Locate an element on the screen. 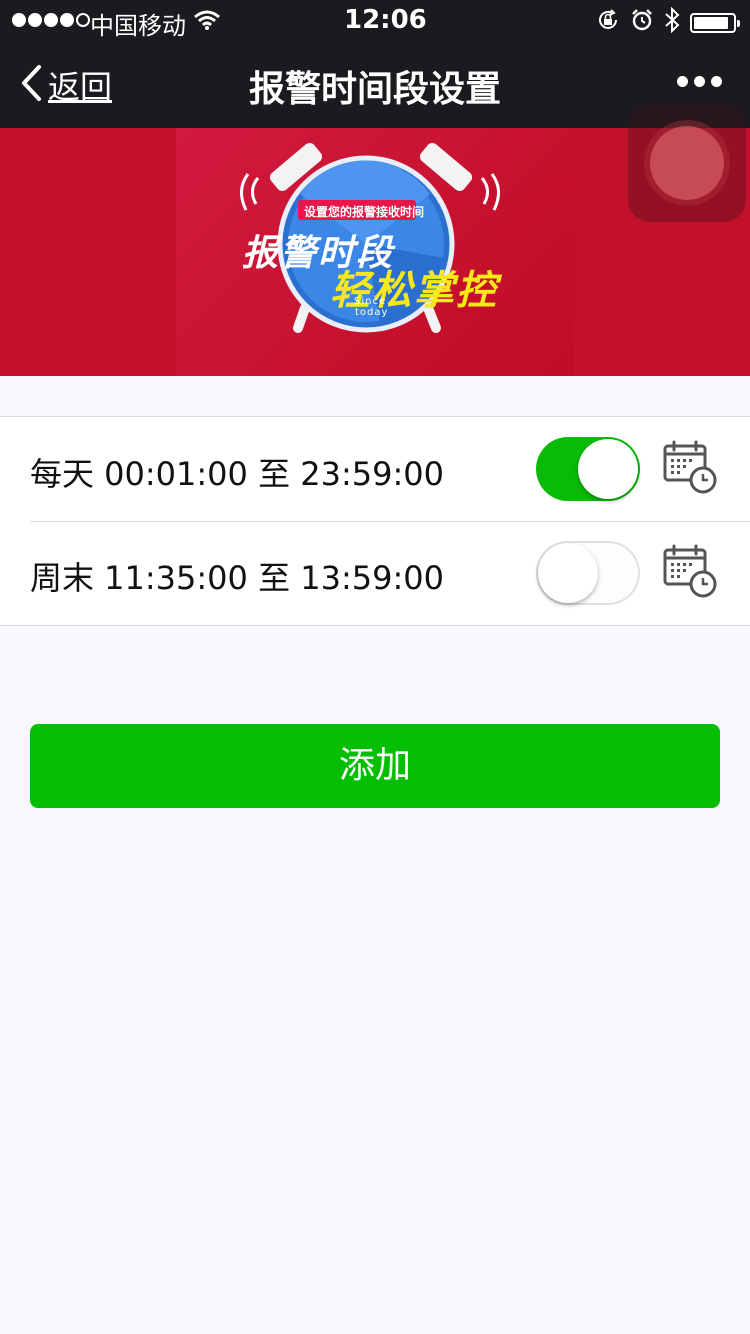 Image resolution: width=750 pixels, height=1334 pixels. alarm-clock-icon is located at coordinates (642, 23).